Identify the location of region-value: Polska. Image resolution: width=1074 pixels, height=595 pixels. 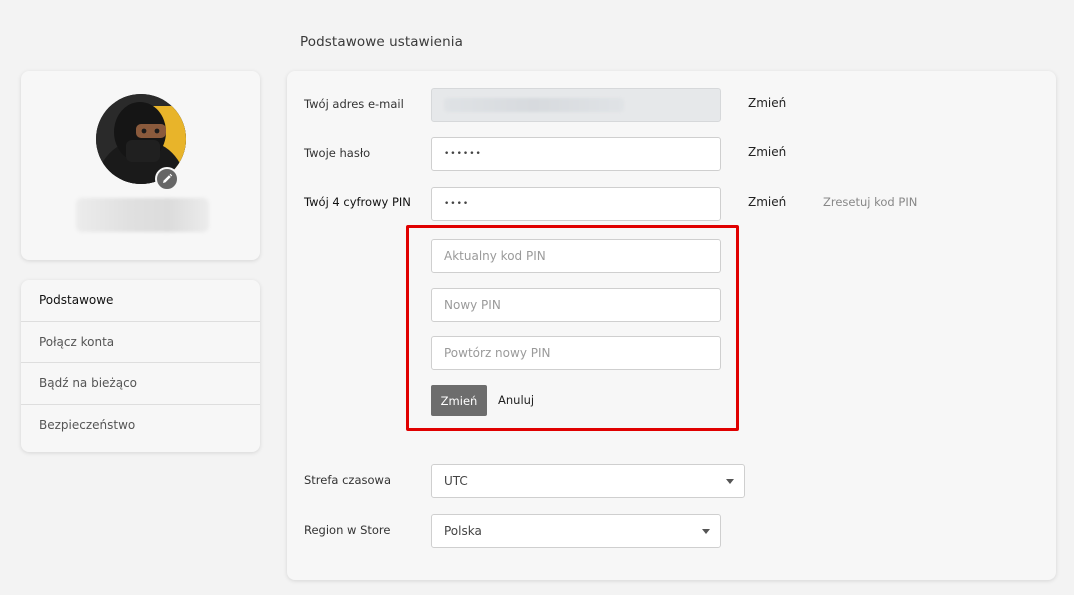
(463, 531).